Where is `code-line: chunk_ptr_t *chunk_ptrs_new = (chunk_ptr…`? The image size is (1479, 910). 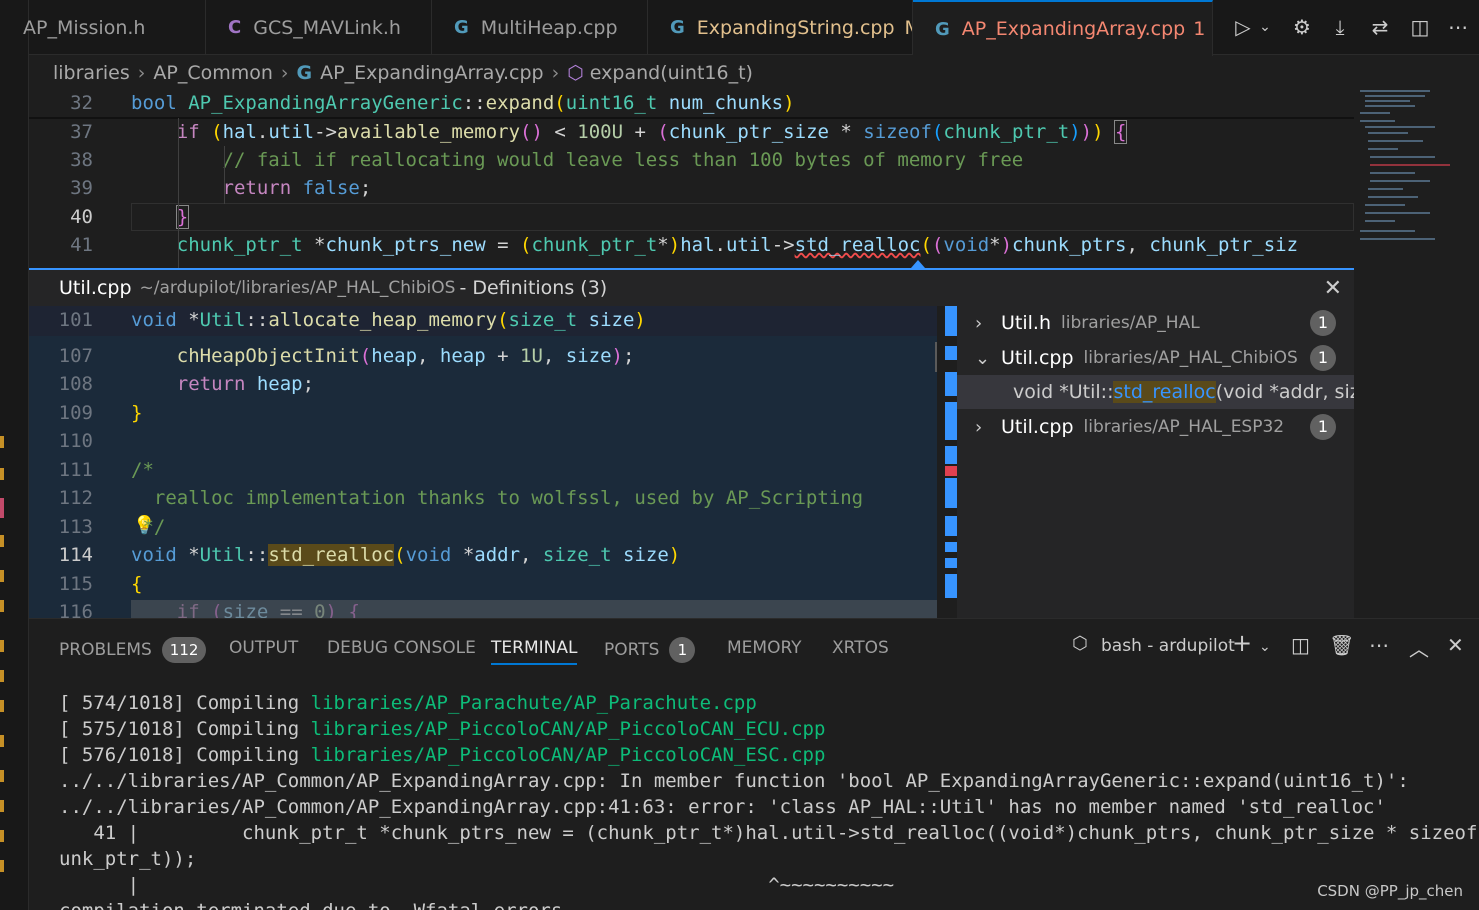
code-line: chunk_ptr_t *chunk_ptrs_new = (chunk_ptr… is located at coordinates (742, 245).